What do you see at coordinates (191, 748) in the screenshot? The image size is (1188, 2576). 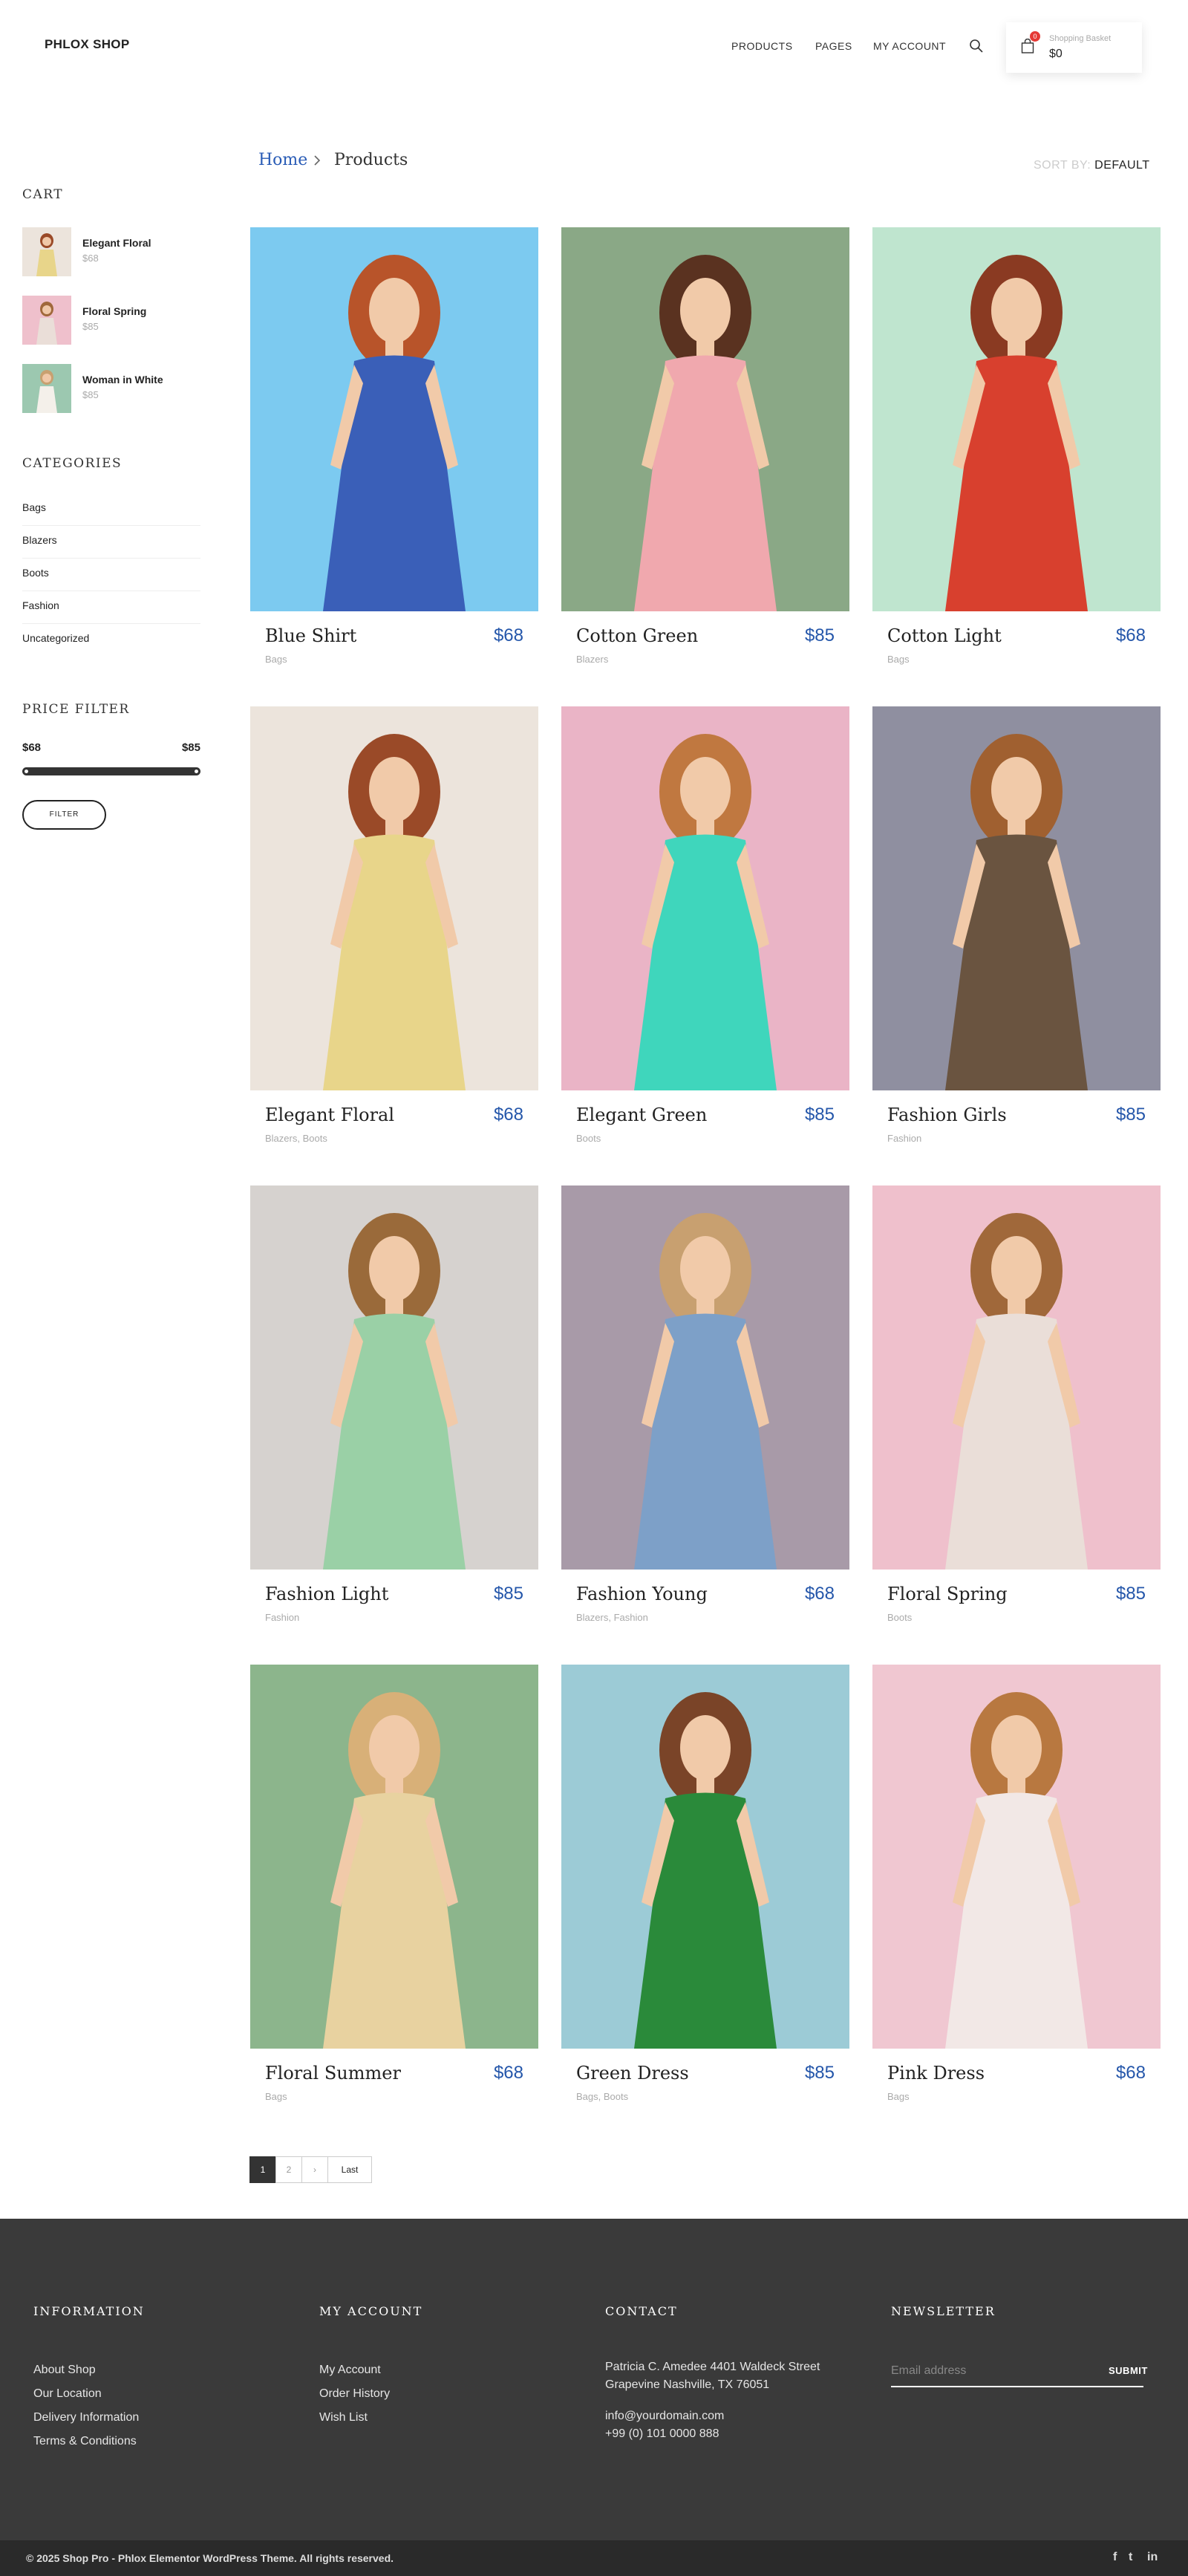 I see `price-max: $85` at bounding box center [191, 748].